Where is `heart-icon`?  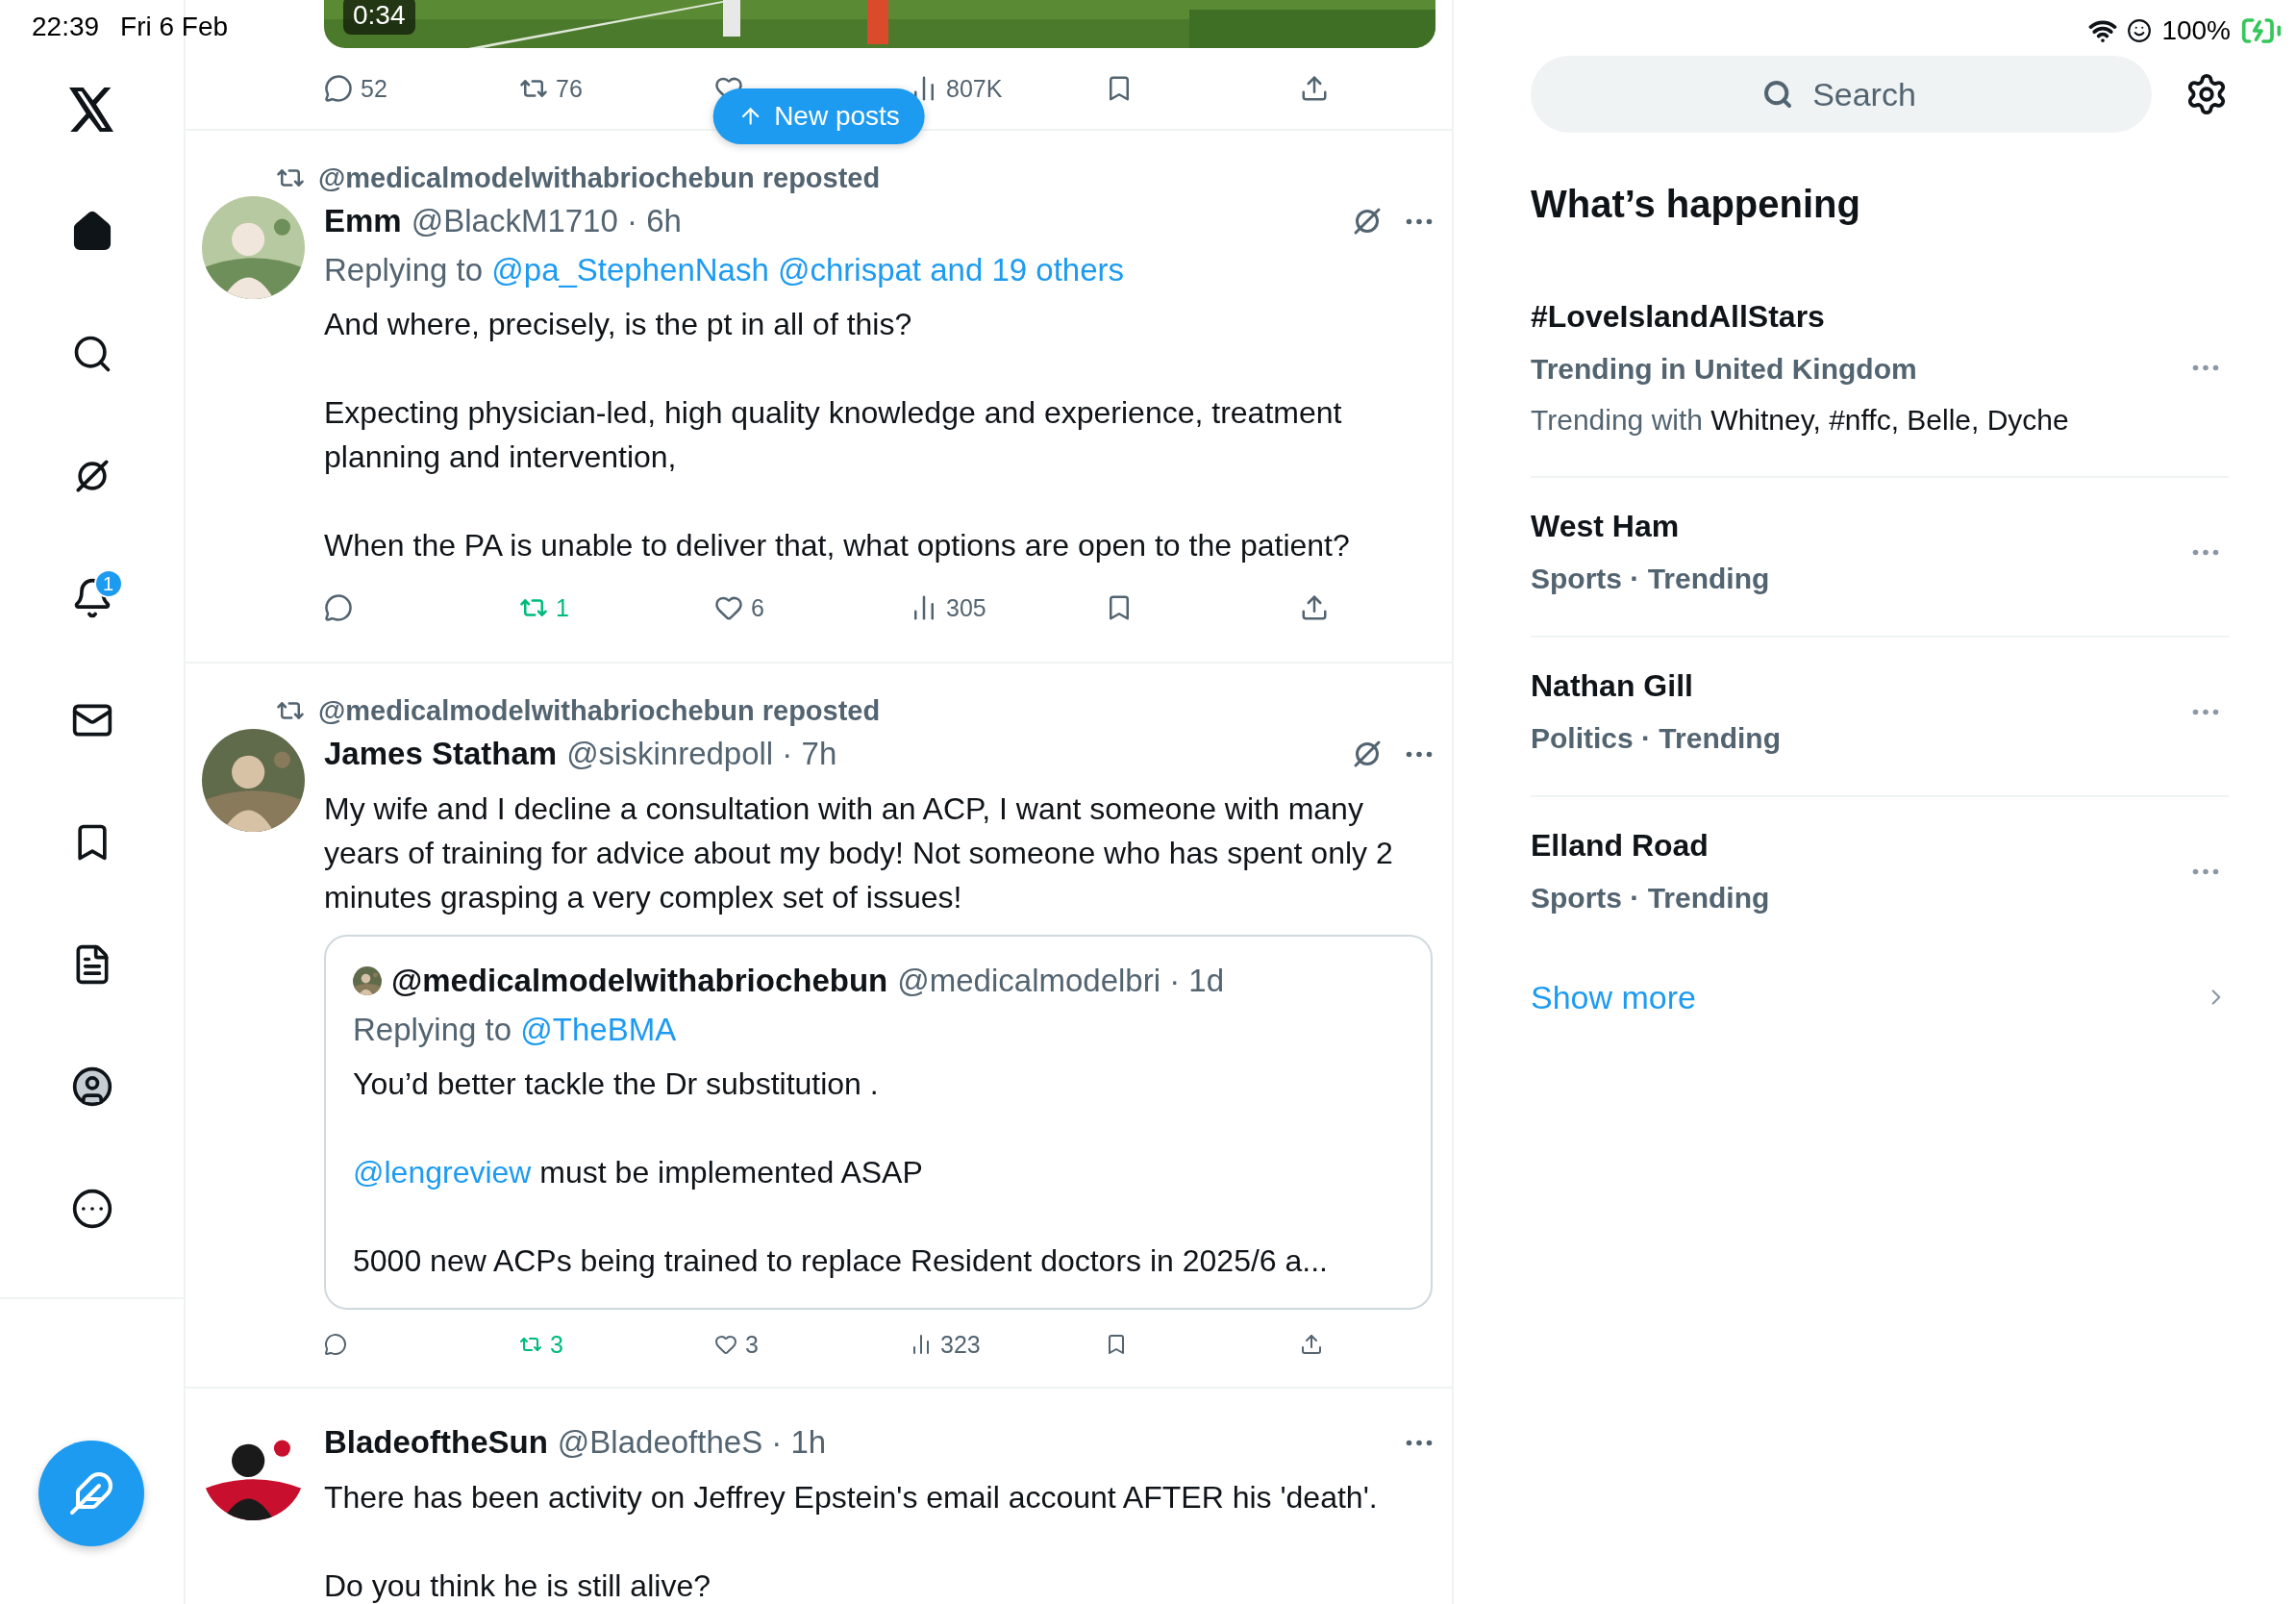 heart-icon is located at coordinates (725, 1344).